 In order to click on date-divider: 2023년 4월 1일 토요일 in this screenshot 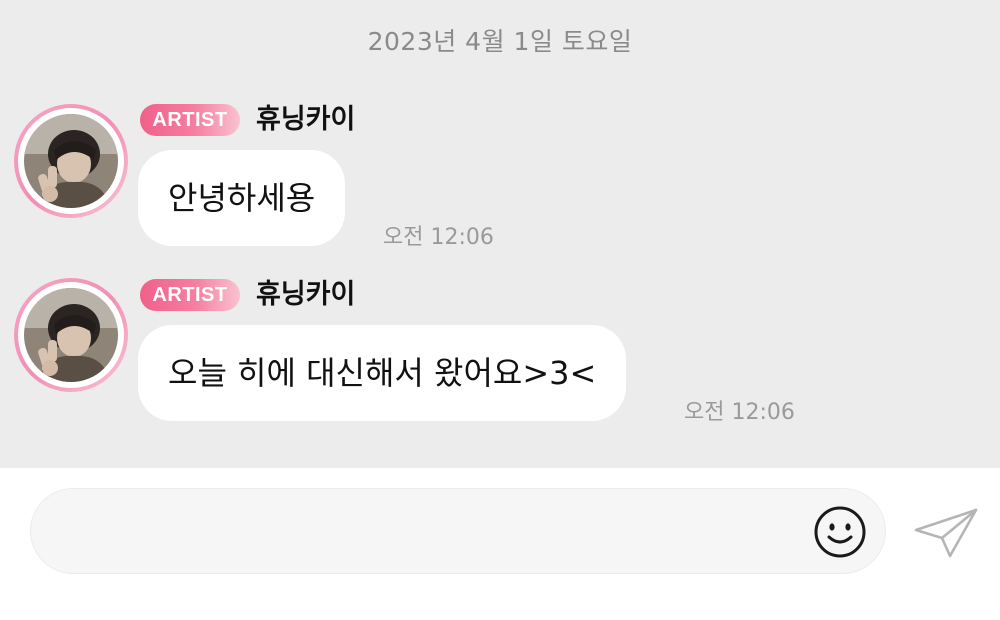, I will do `click(500, 41)`.